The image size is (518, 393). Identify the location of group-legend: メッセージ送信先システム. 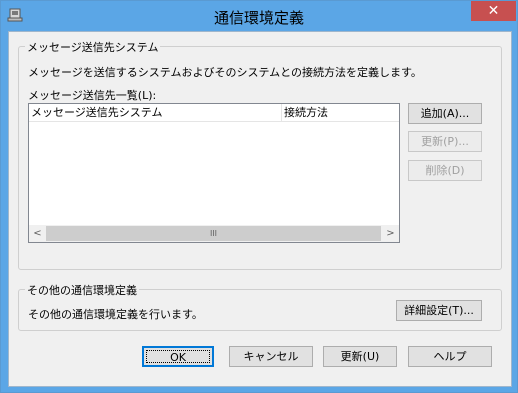
(93, 47).